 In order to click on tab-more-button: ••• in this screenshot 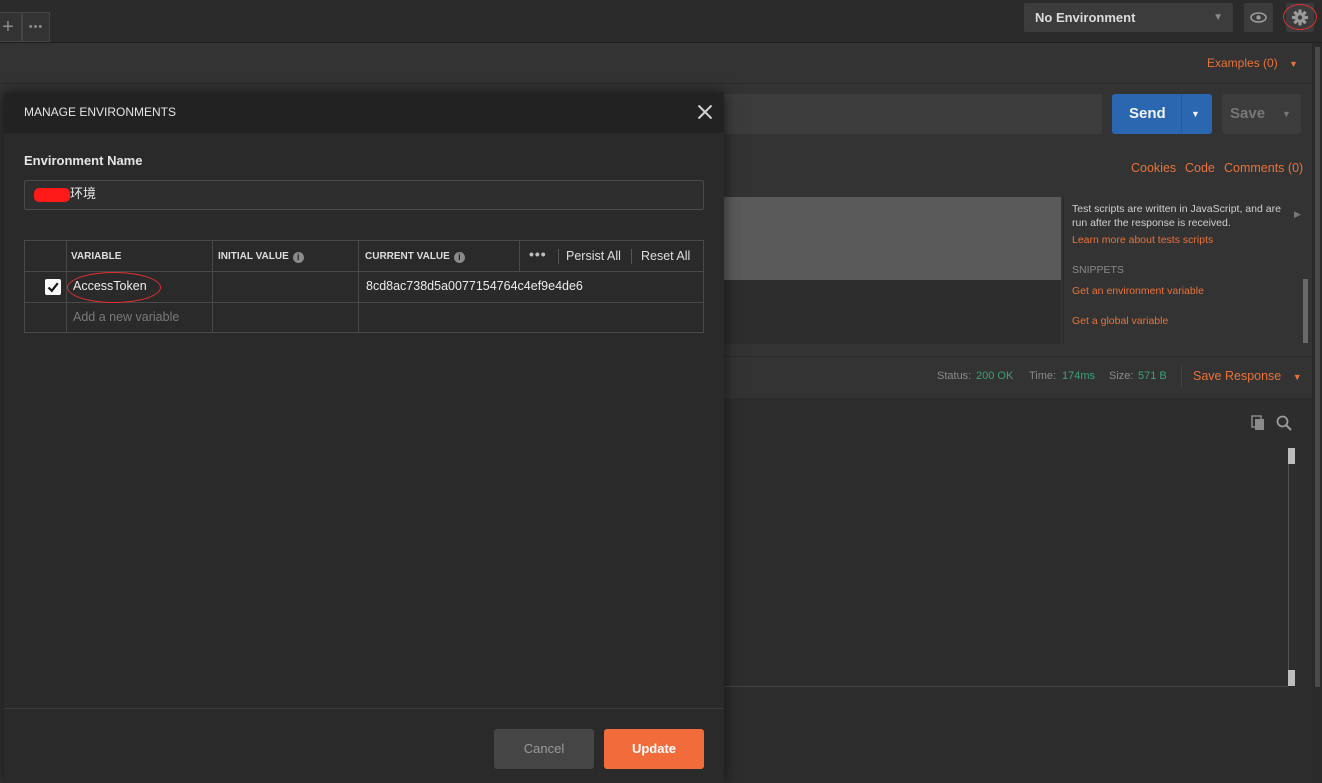, I will do `click(36, 27)`.